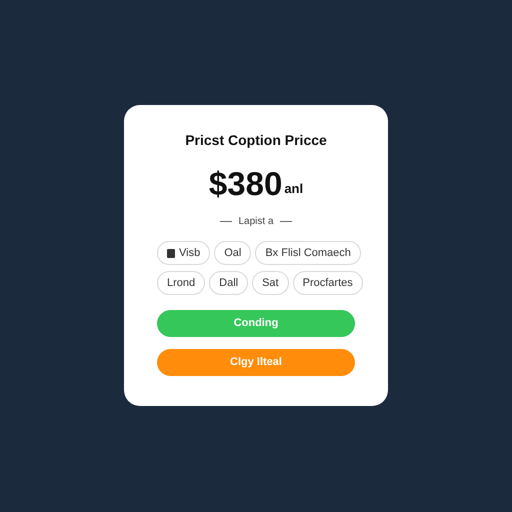 The image size is (512, 512). Describe the element at coordinates (181, 283) in the screenshot. I see `option-chip: Lrond` at that location.